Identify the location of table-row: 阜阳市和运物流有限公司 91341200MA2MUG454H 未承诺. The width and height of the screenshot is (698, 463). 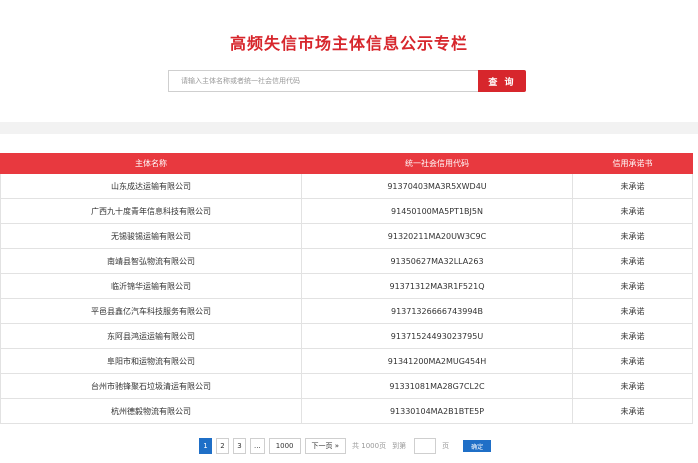
(346, 361).